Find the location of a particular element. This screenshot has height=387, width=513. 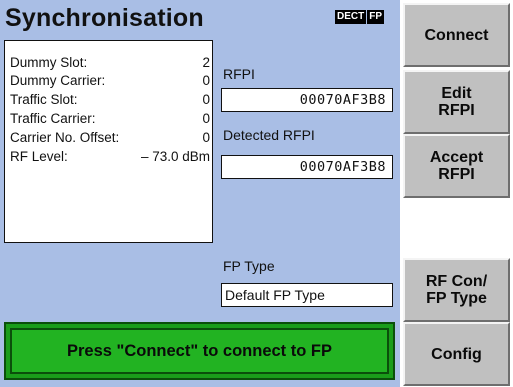

fp-type-label: FP Type is located at coordinates (249, 266).